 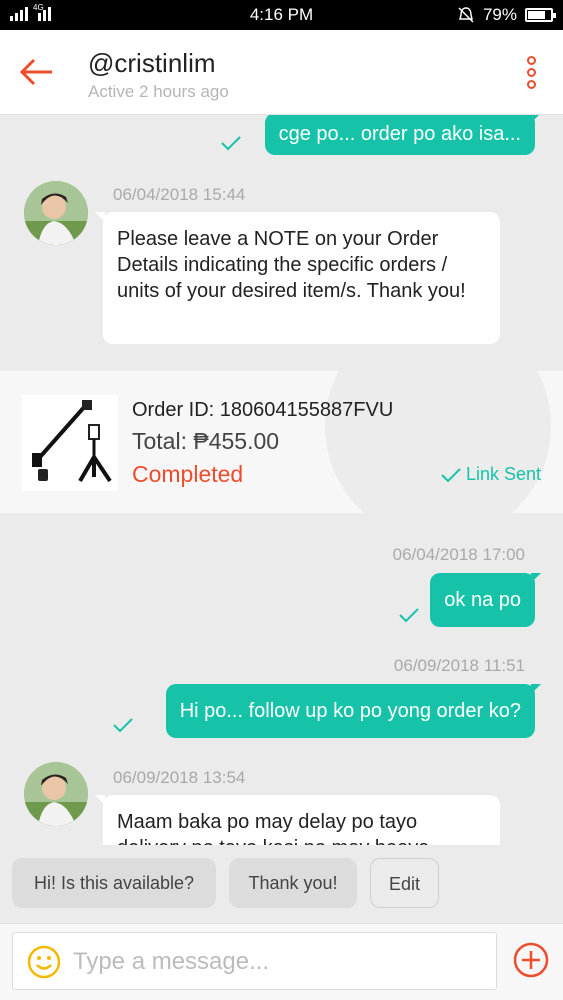 What do you see at coordinates (485, 600) in the screenshot?
I see `message-outgoing: ok na po` at bounding box center [485, 600].